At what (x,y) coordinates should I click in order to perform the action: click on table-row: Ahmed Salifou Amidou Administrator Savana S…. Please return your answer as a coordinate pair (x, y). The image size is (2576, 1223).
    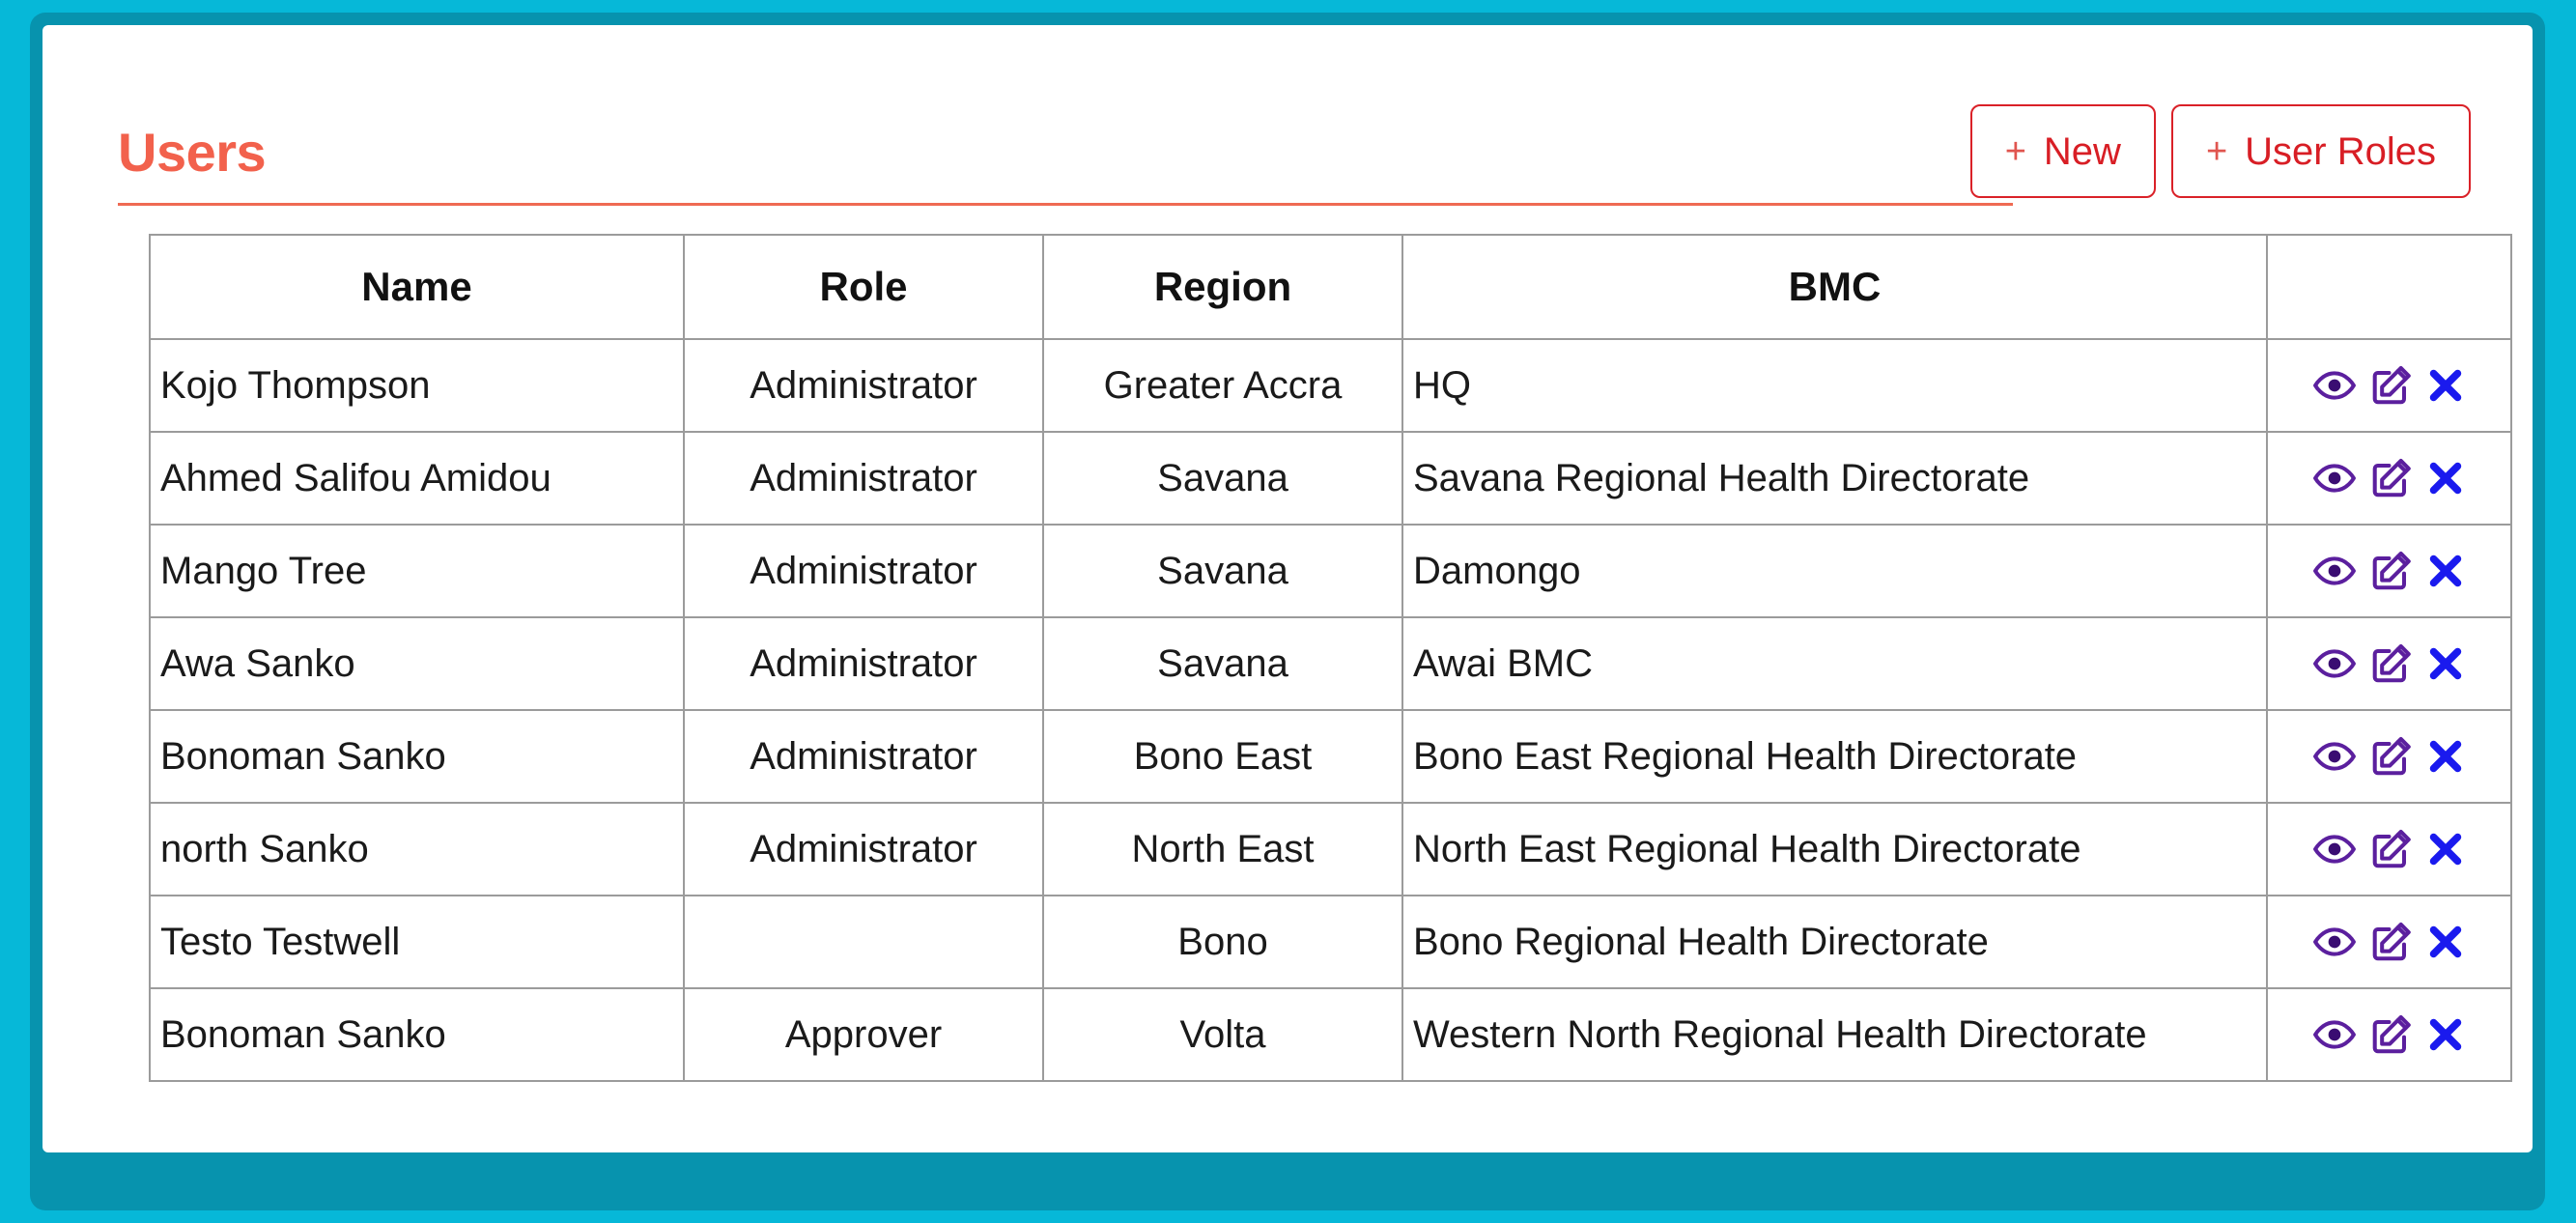
    Looking at the image, I should click on (1330, 478).